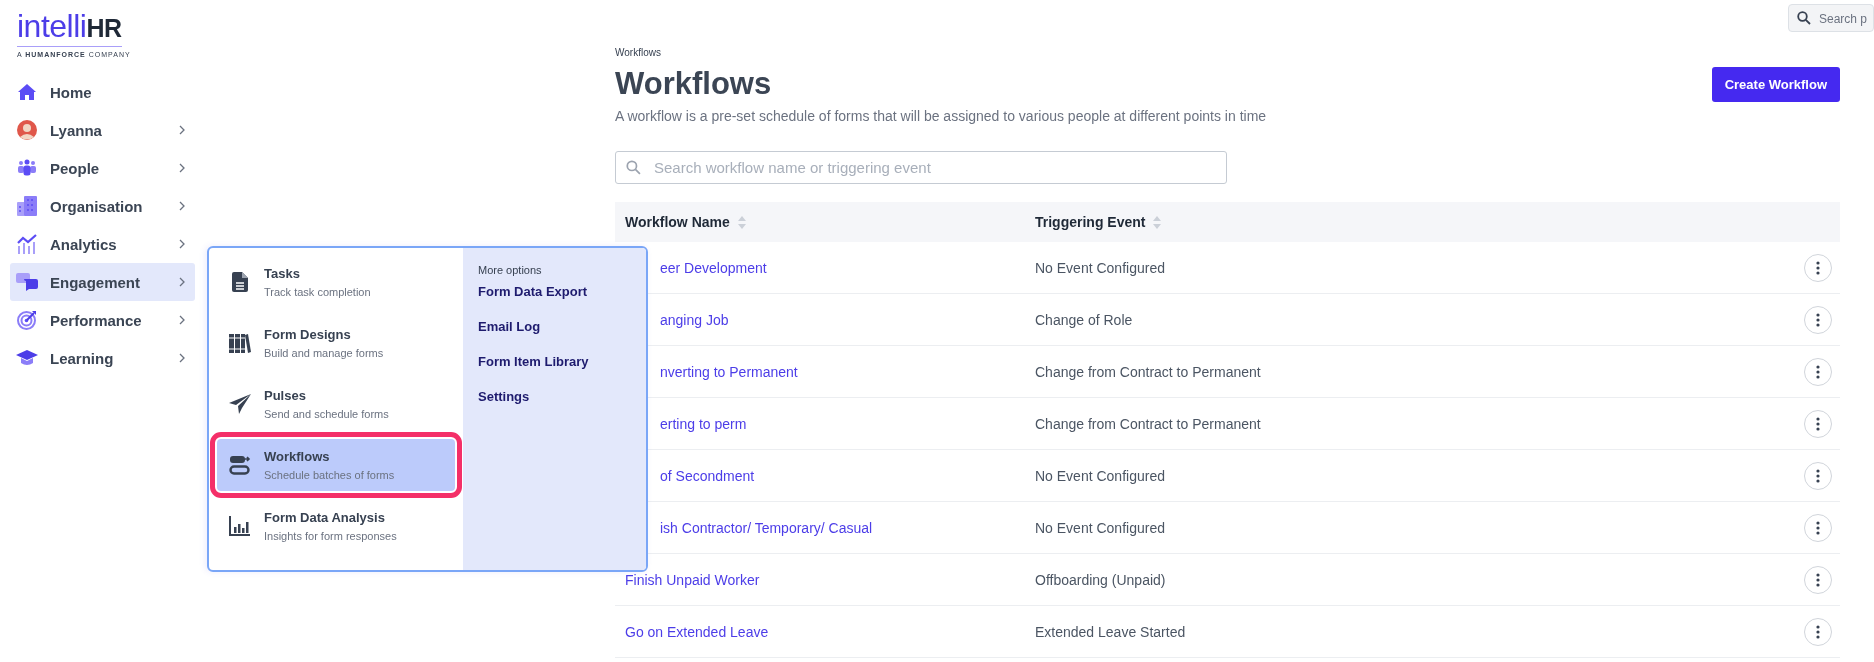  Describe the element at coordinates (336, 404) in the screenshot. I see `menu-item: Pulses Send and schedule forms` at that location.